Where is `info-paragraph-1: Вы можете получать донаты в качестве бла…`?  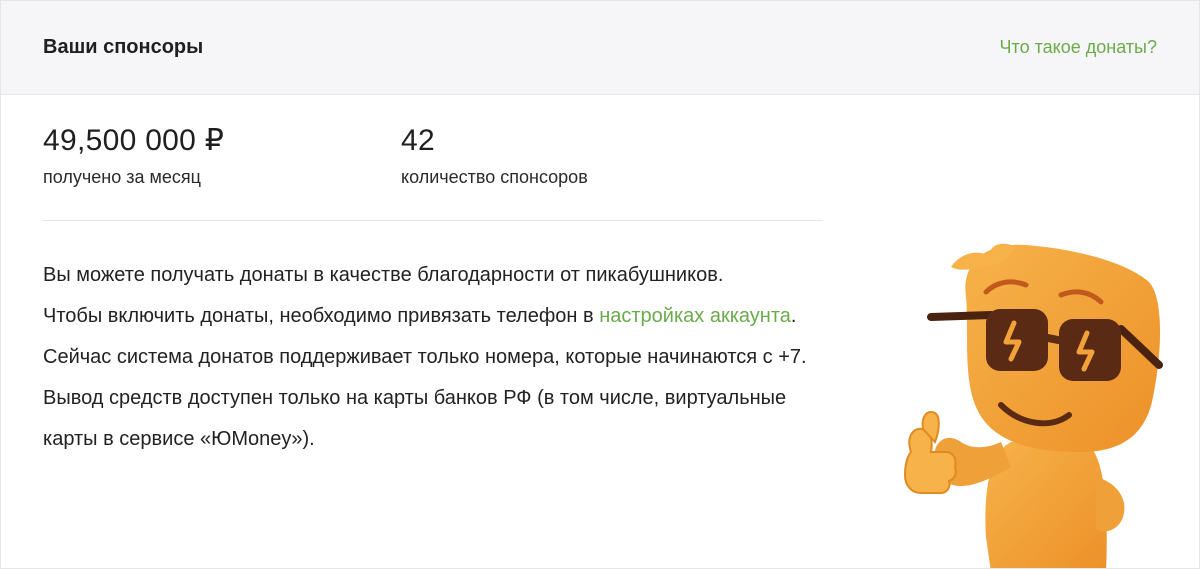
info-paragraph-1: Вы можете получать донаты в качестве бла… is located at coordinates (383, 275).